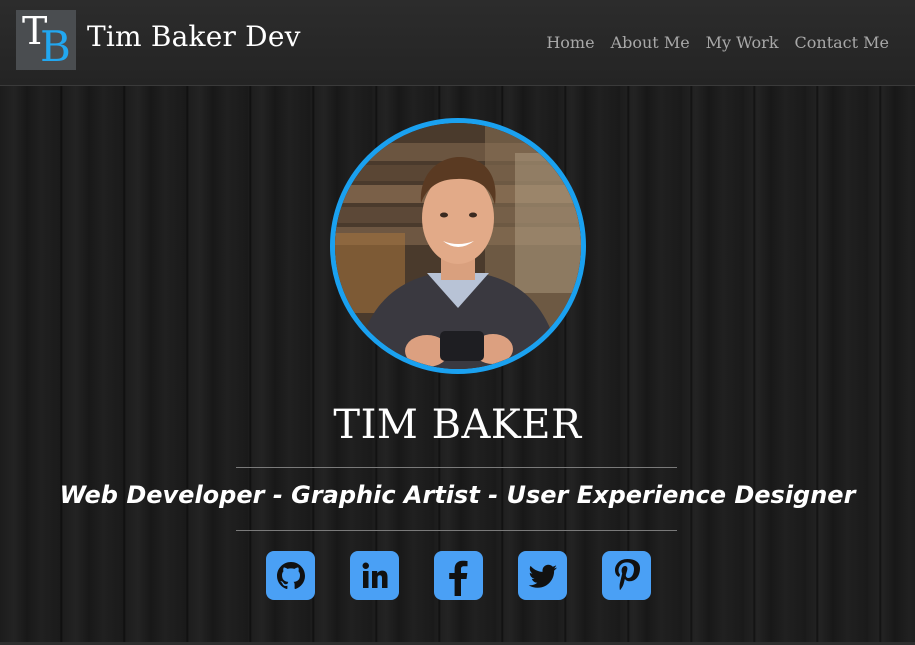 The image size is (915, 645). Describe the element at coordinates (742, 42) in the screenshot. I see `nav-my-work: My Work` at that location.